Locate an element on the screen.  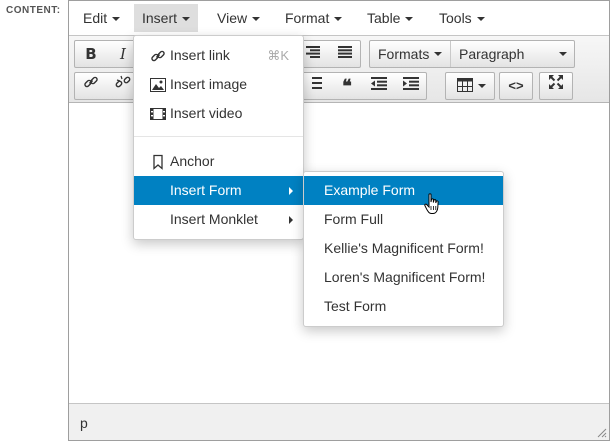
align-right-icon is located at coordinates (313, 52).